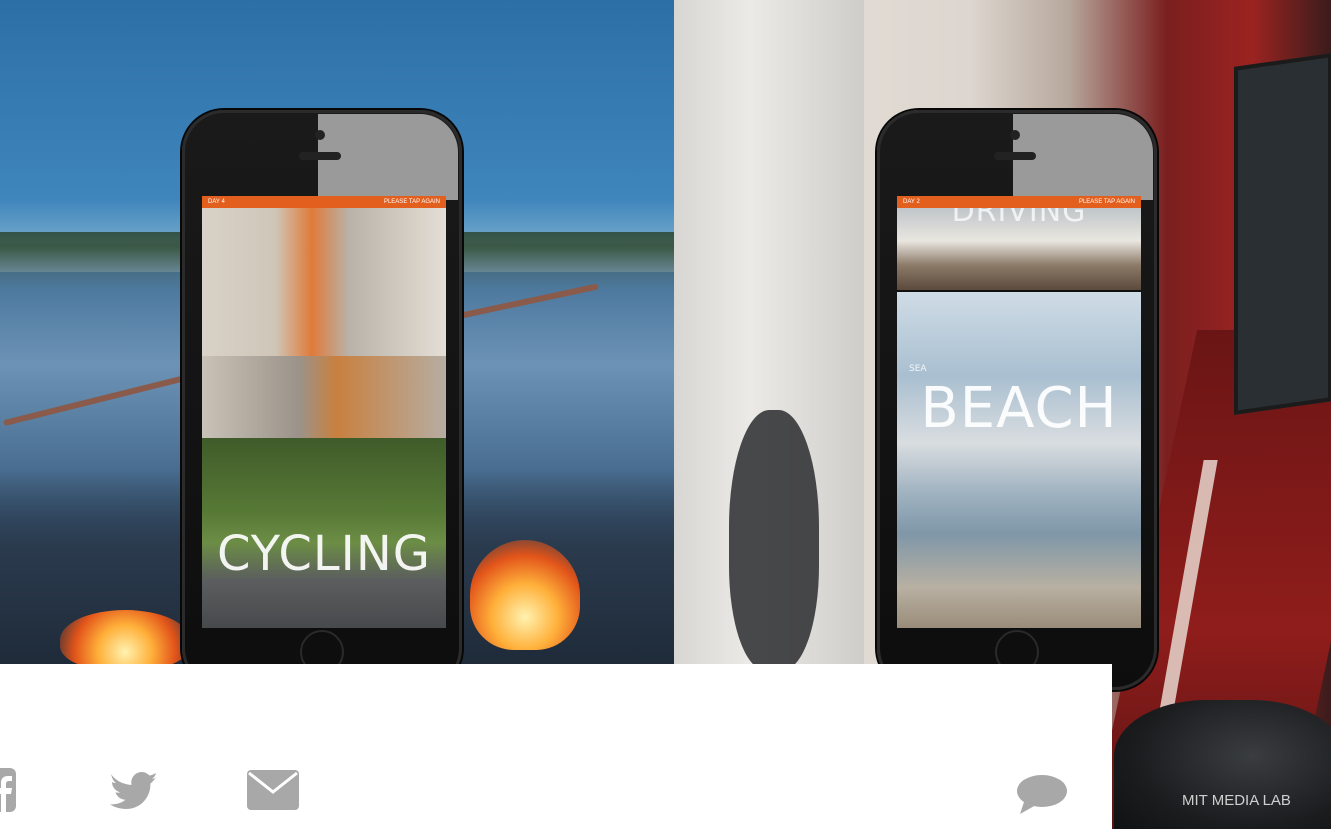 This screenshot has height=829, width=1331. I want to click on credit-label: MIT MEDIA LAB, so click(1236, 800).